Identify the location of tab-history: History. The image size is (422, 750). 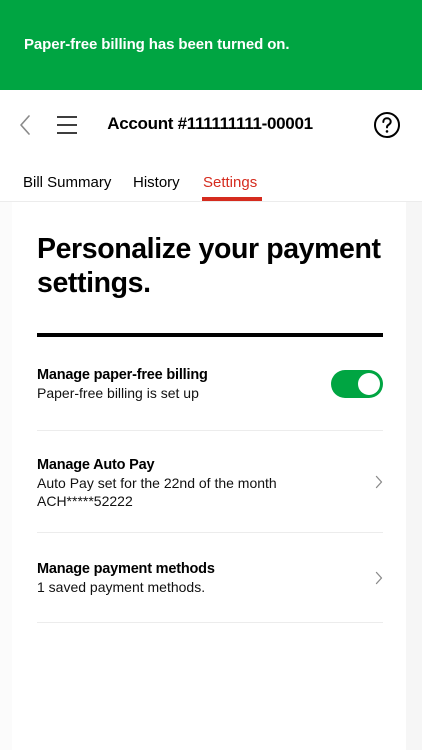
(156, 182).